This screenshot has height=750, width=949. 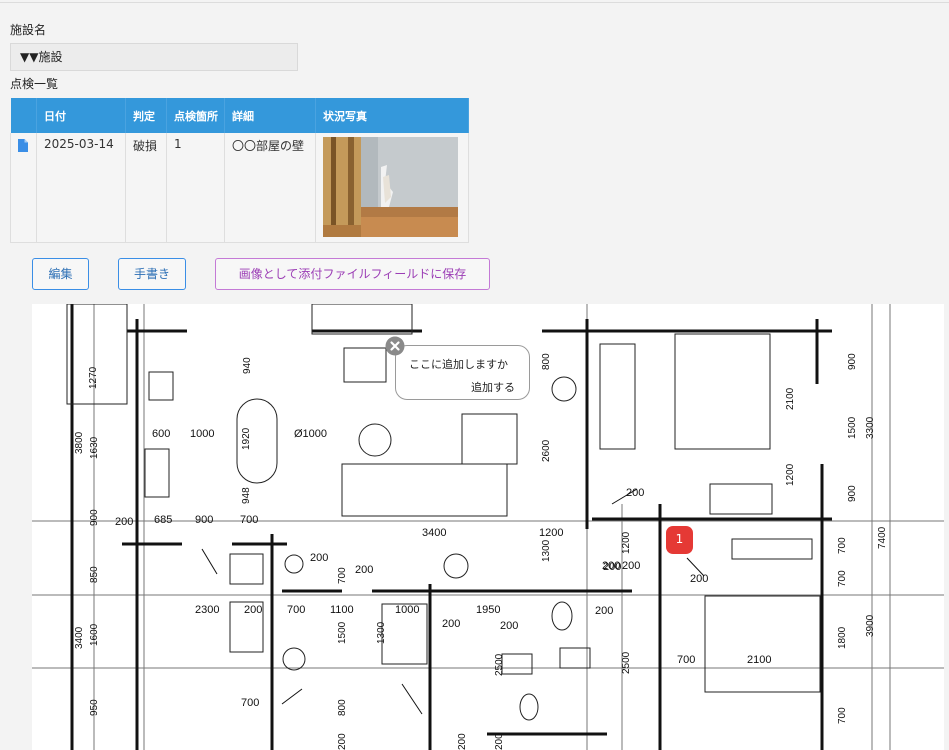 I want to click on svg-text: 850, so click(x=94, y=574).